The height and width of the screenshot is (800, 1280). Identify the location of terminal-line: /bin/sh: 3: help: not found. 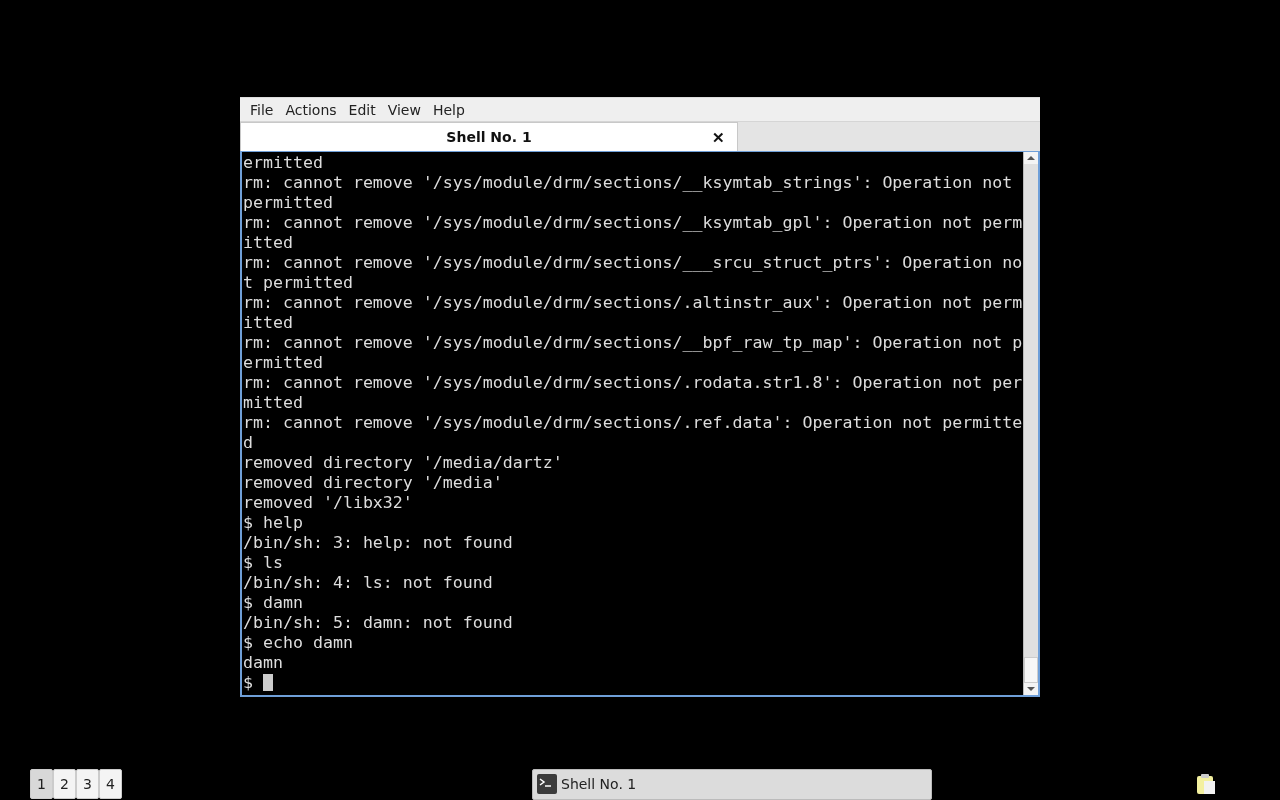
(378, 543).